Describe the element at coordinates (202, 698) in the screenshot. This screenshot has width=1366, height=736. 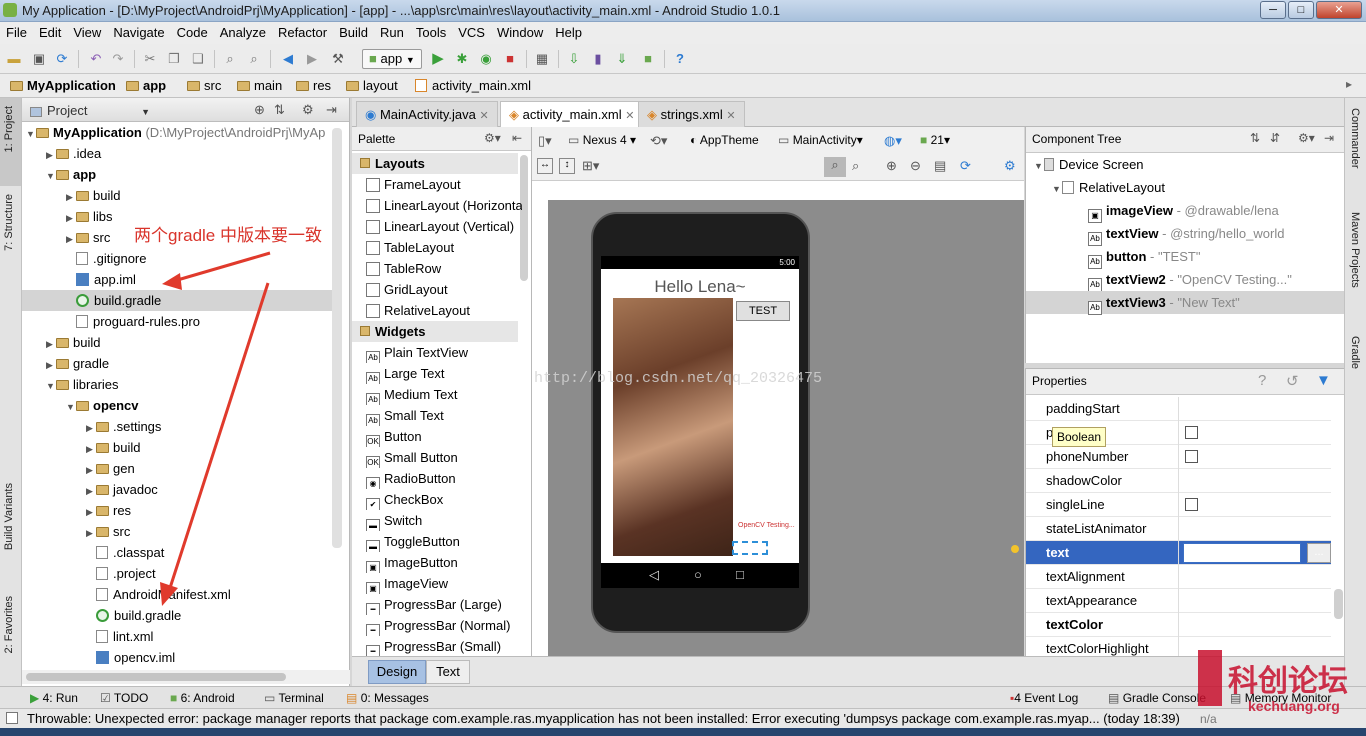
I see `tool-android: ■ 6: Android` at that location.